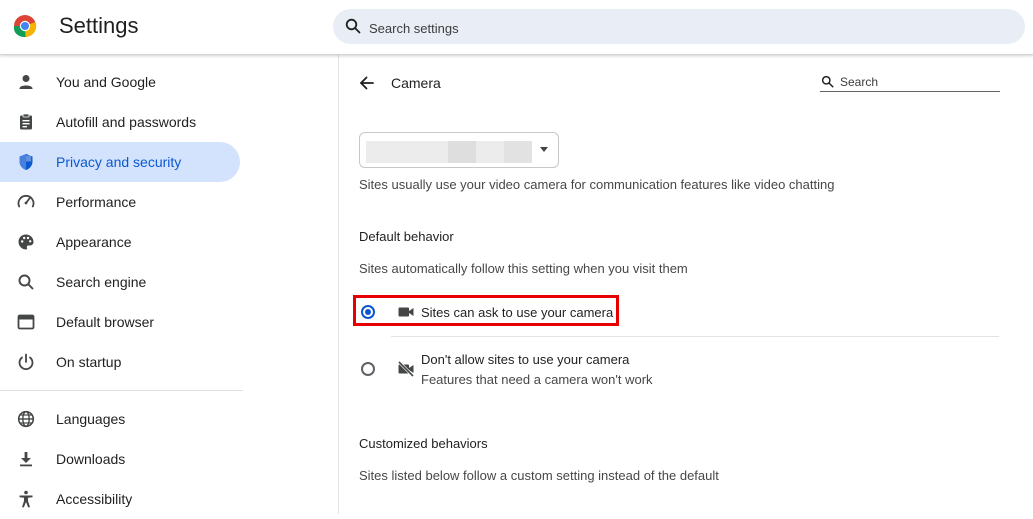 The height and width of the screenshot is (519, 1033). I want to click on speedometer-icon, so click(26, 201).